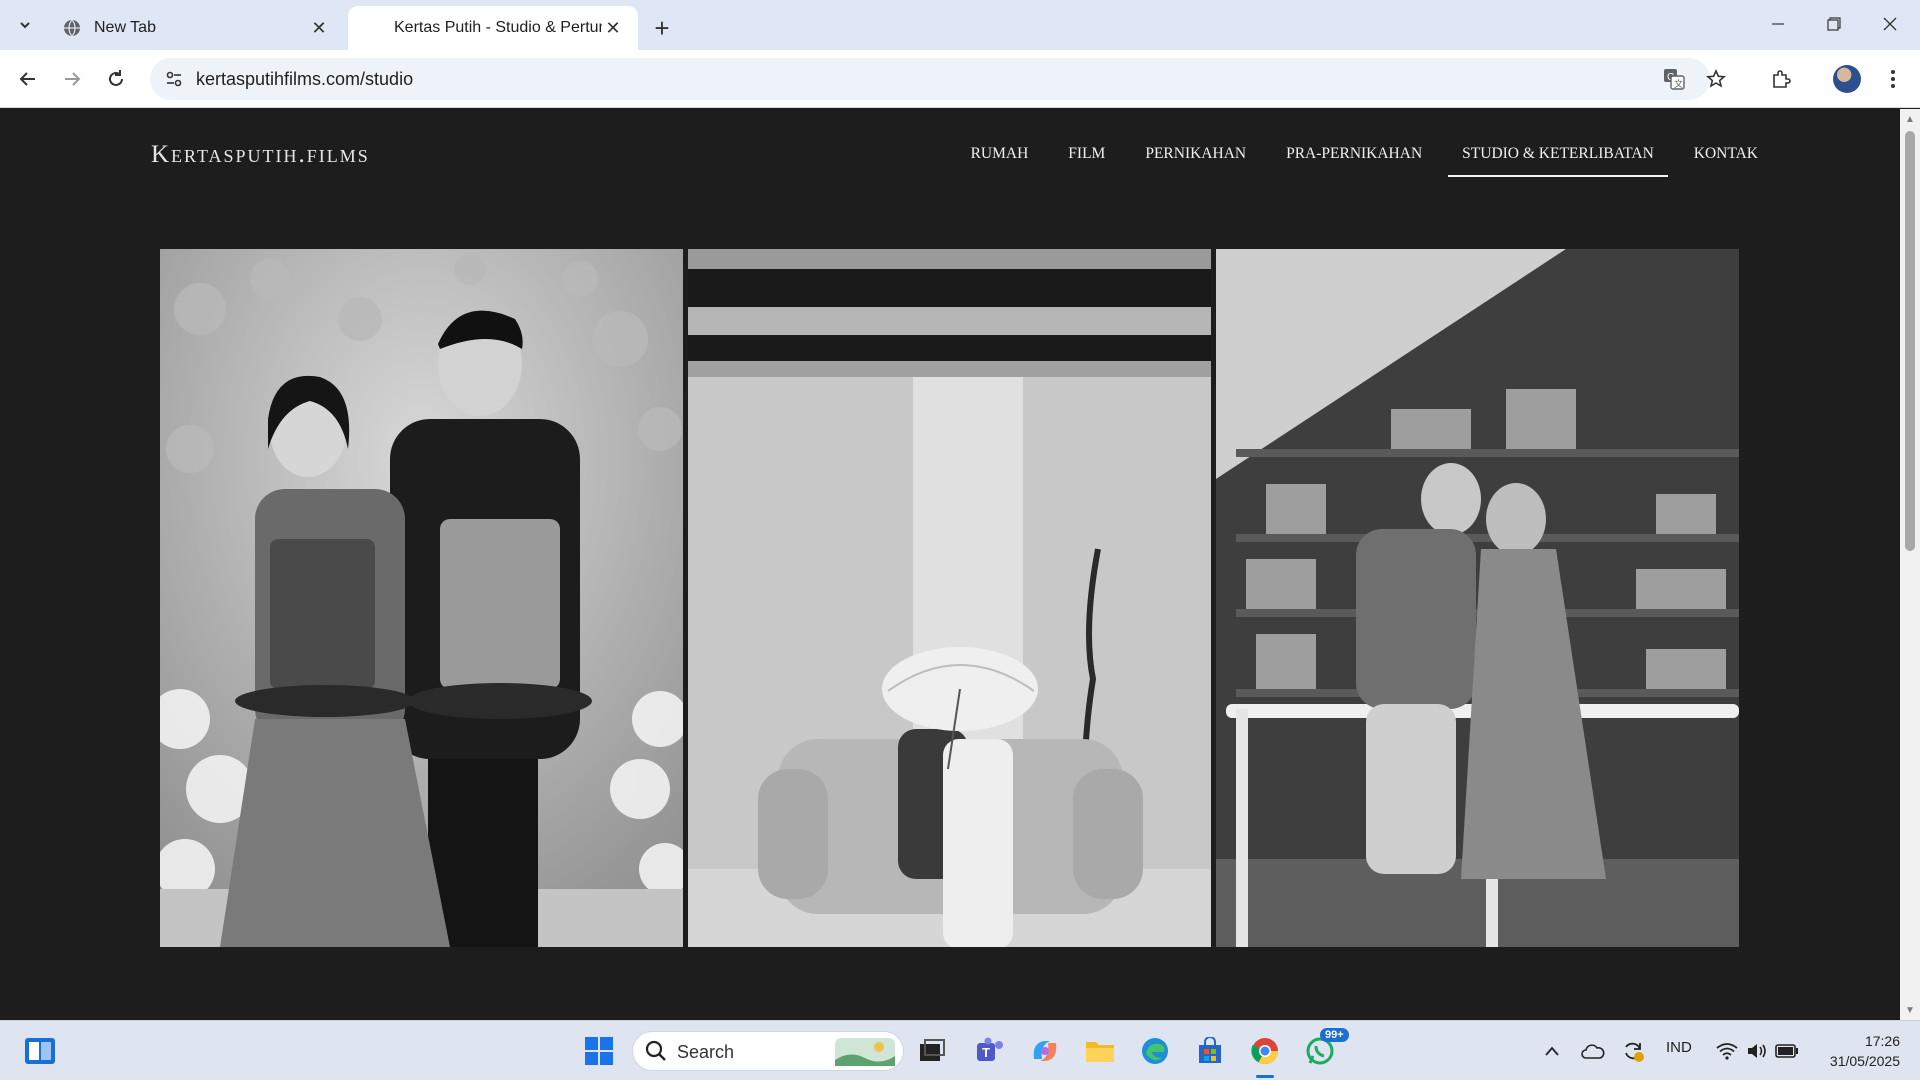 The width and height of the screenshot is (1920, 1080). I want to click on sync-icon, so click(1634, 1052).